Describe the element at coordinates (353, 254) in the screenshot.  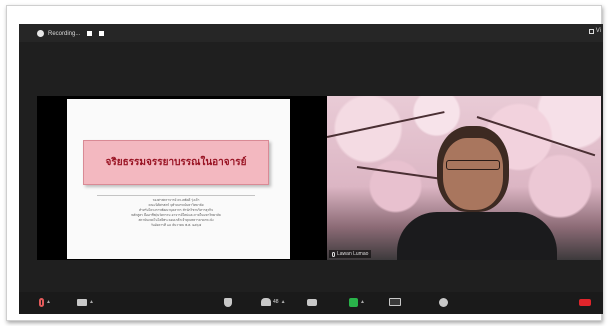
I see `participant-name: Lawan Lumao` at that location.